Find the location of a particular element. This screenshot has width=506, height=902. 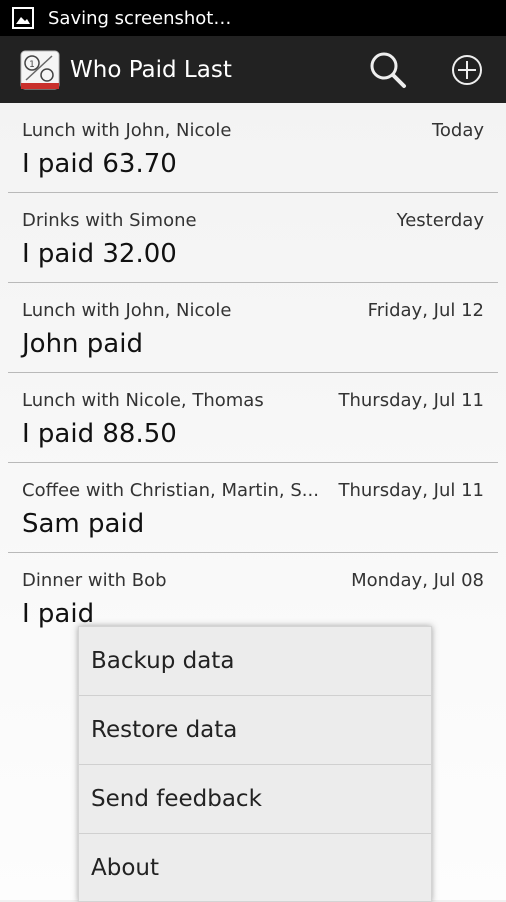

app-title: Who Paid Last is located at coordinates (151, 69).